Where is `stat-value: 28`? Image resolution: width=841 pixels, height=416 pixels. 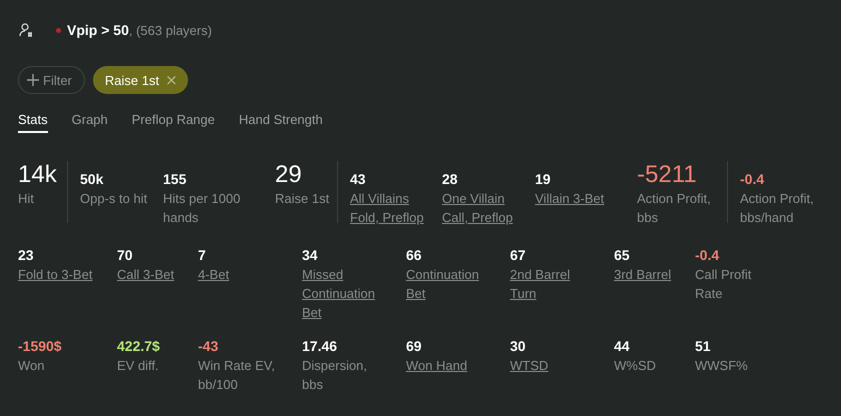 stat-value: 28 is located at coordinates (450, 179).